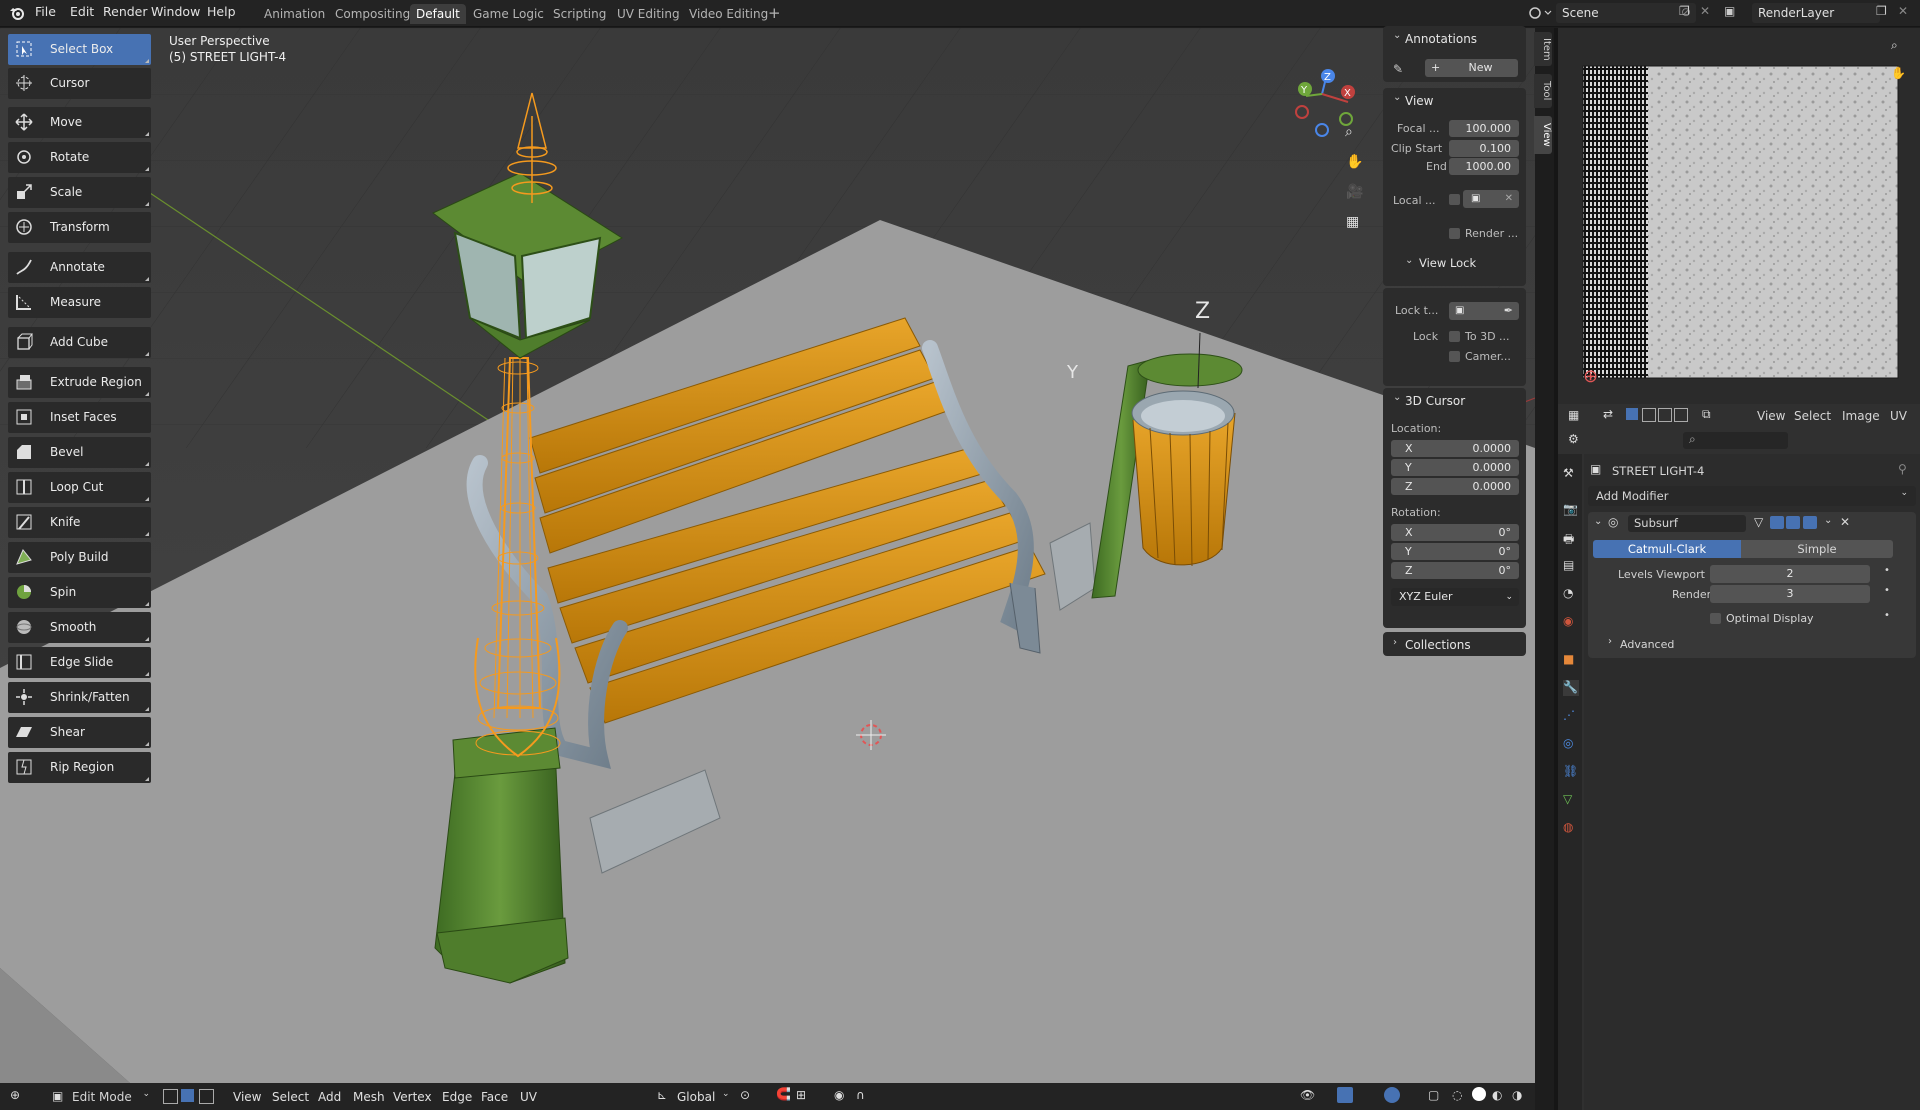  Describe the element at coordinates (1735, 440) in the screenshot. I see `properties-search: ⌕` at that location.